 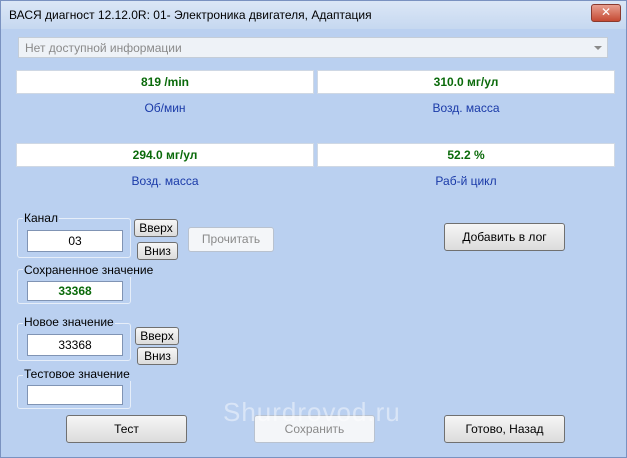 I want to click on add-to-log-button: Добавить в лог, so click(x=504, y=237).